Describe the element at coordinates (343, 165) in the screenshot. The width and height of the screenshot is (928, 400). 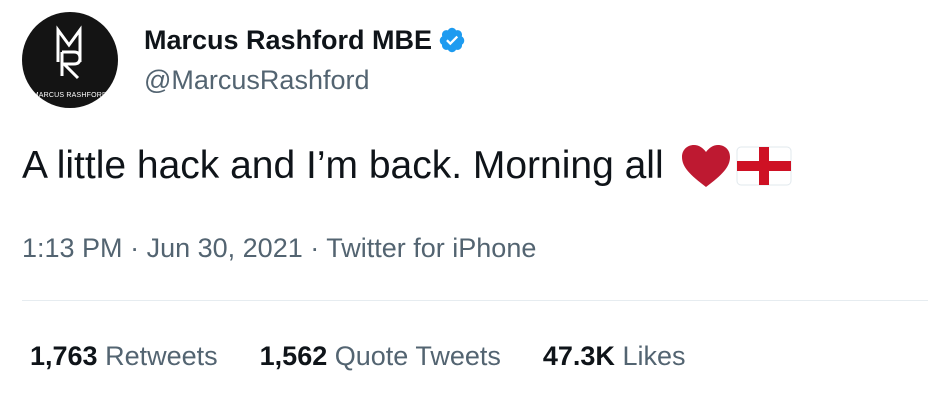
I see `tweet-text: A little hack and I’m back. Morning all` at that location.